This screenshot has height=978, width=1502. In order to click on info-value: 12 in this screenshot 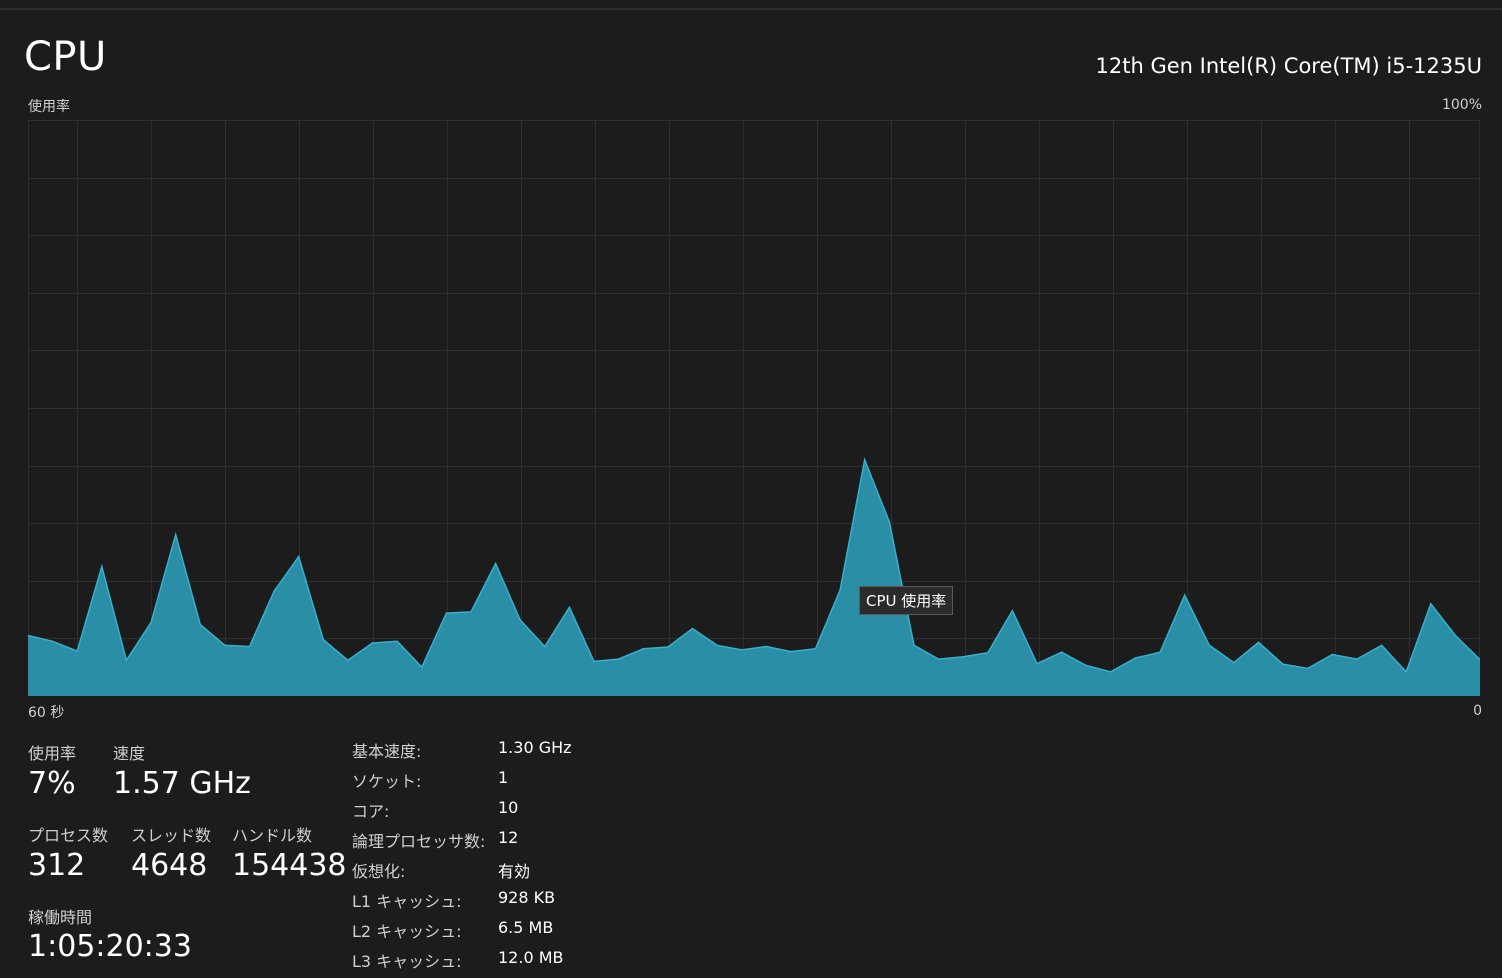, I will do `click(508, 837)`.